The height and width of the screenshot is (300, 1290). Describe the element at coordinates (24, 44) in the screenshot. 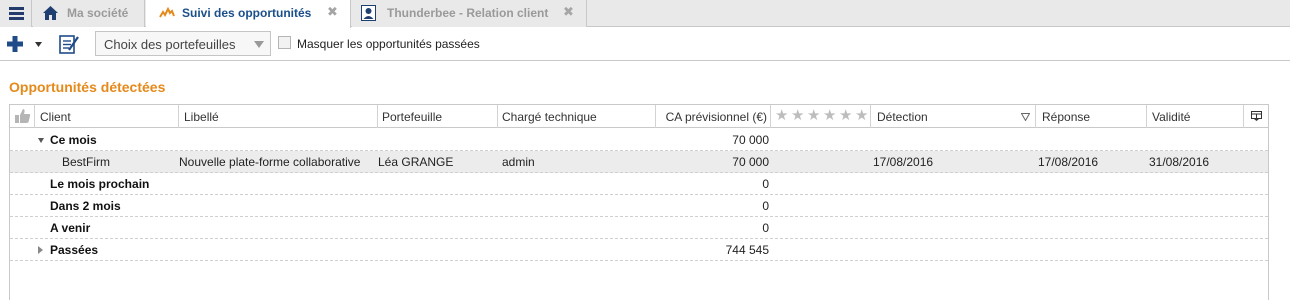

I see `add-button` at that location.